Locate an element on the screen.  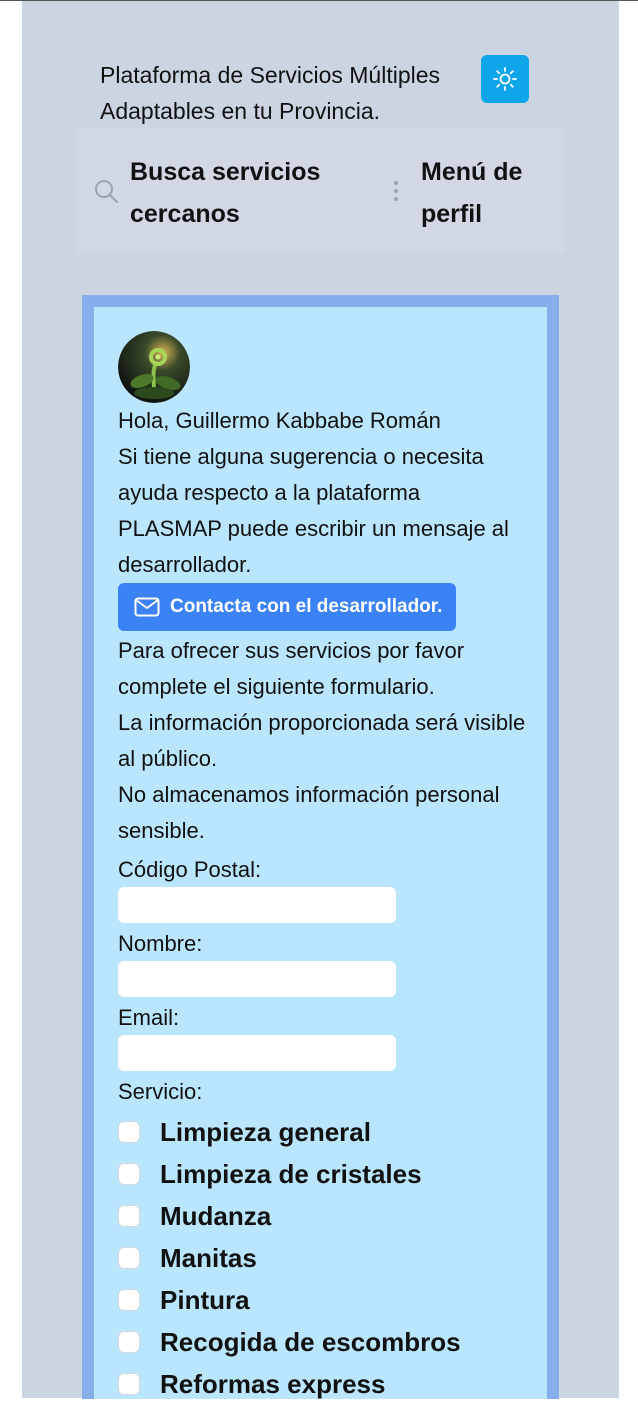
theme-toggle-button is located at coordinates (505, 79).